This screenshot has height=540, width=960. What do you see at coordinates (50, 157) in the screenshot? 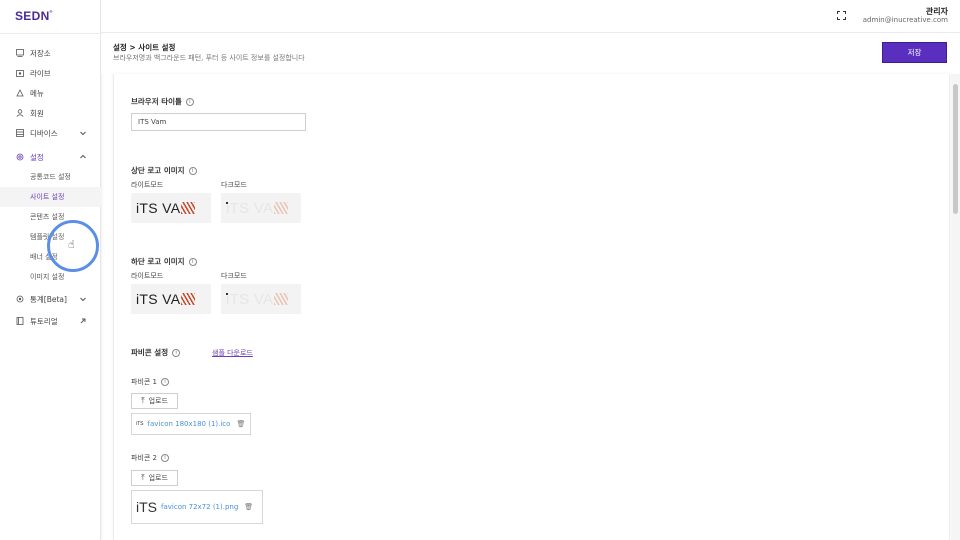
I see `sidebar-item-settings: 설정` at bounding box center [50, 157].